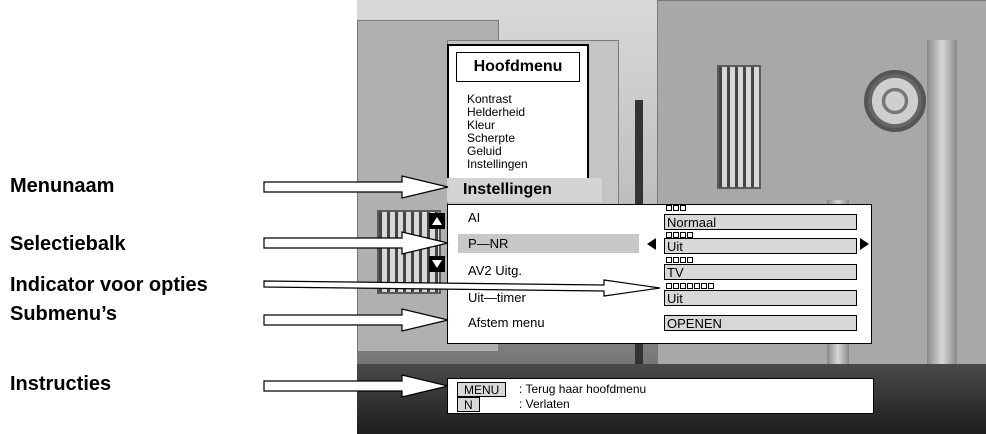 The width and height of the screenshot is (986, 434). What do you see at coordinates (356, 320) in the screenshot?
I see `arrow-submenus` at bounding box center [356, 320].